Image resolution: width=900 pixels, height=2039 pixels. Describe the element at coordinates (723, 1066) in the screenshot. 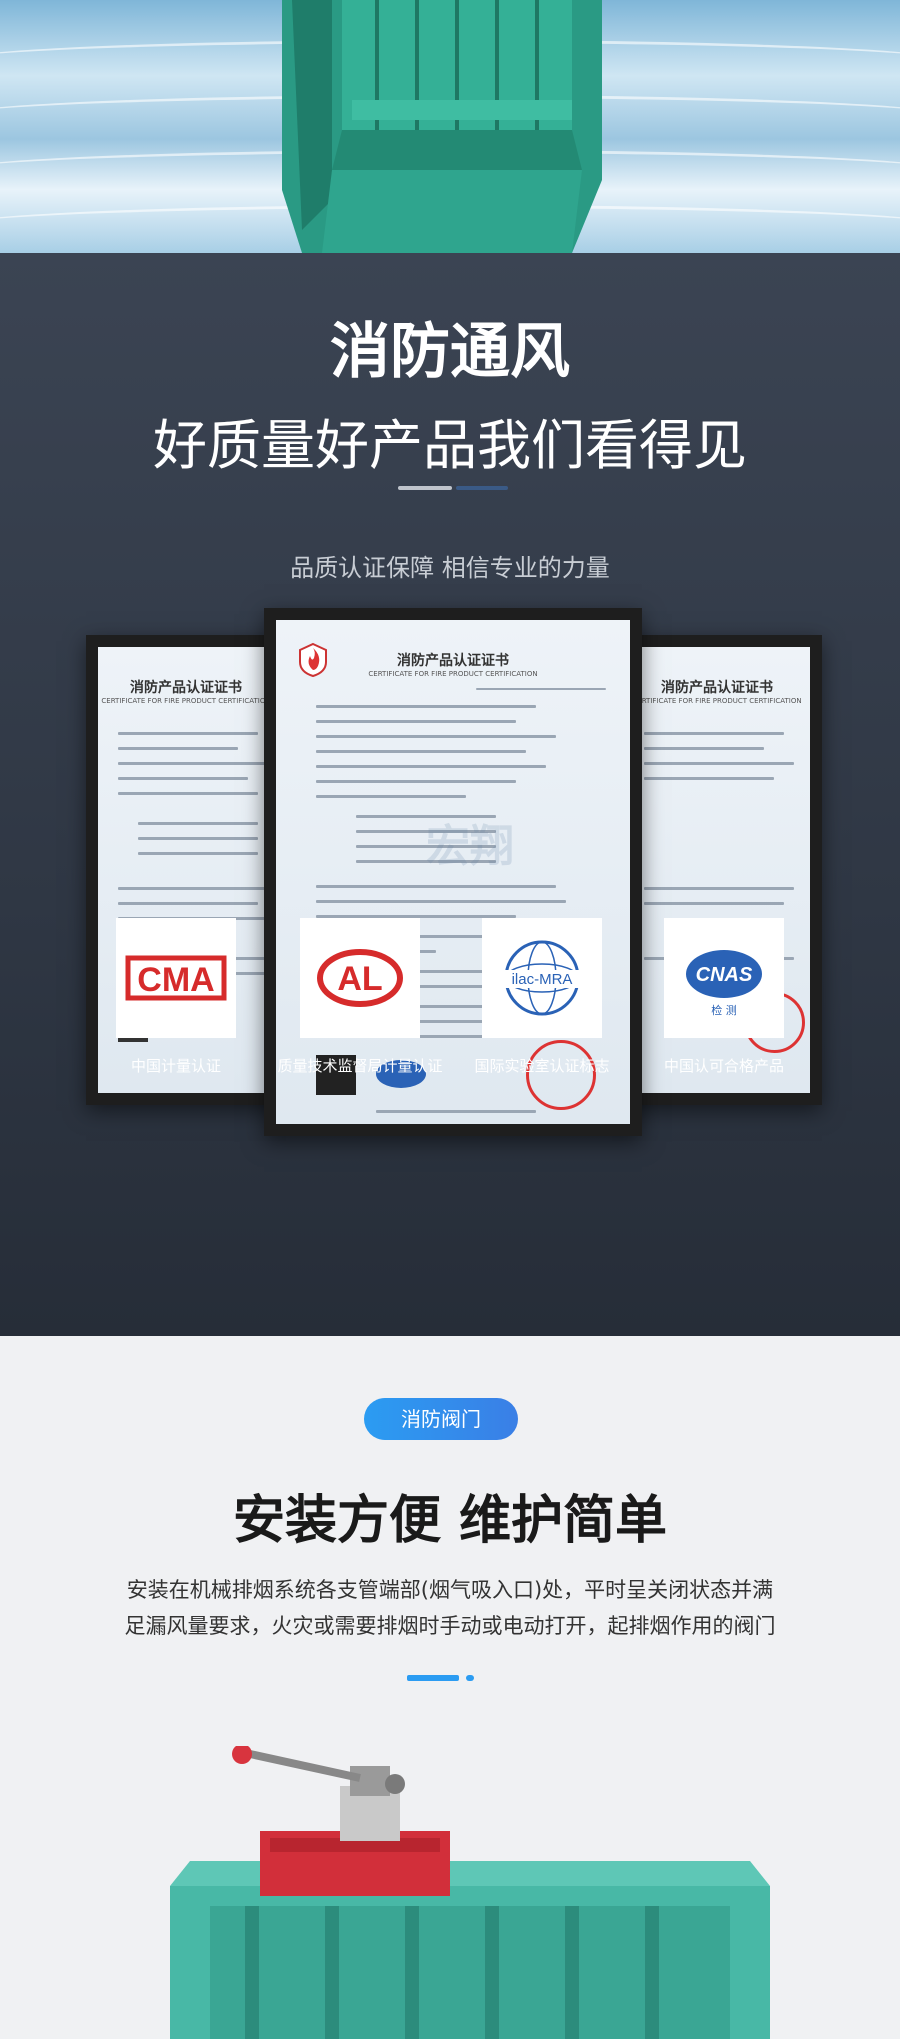

I see `badge-label-cnas: 中国认可合格产品` at that location.